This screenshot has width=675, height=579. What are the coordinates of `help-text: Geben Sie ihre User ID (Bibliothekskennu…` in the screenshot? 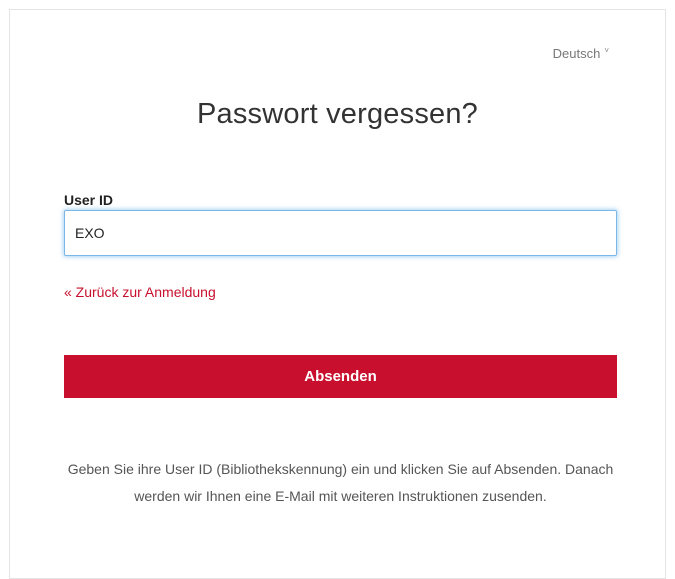 It's located at (340, 482).